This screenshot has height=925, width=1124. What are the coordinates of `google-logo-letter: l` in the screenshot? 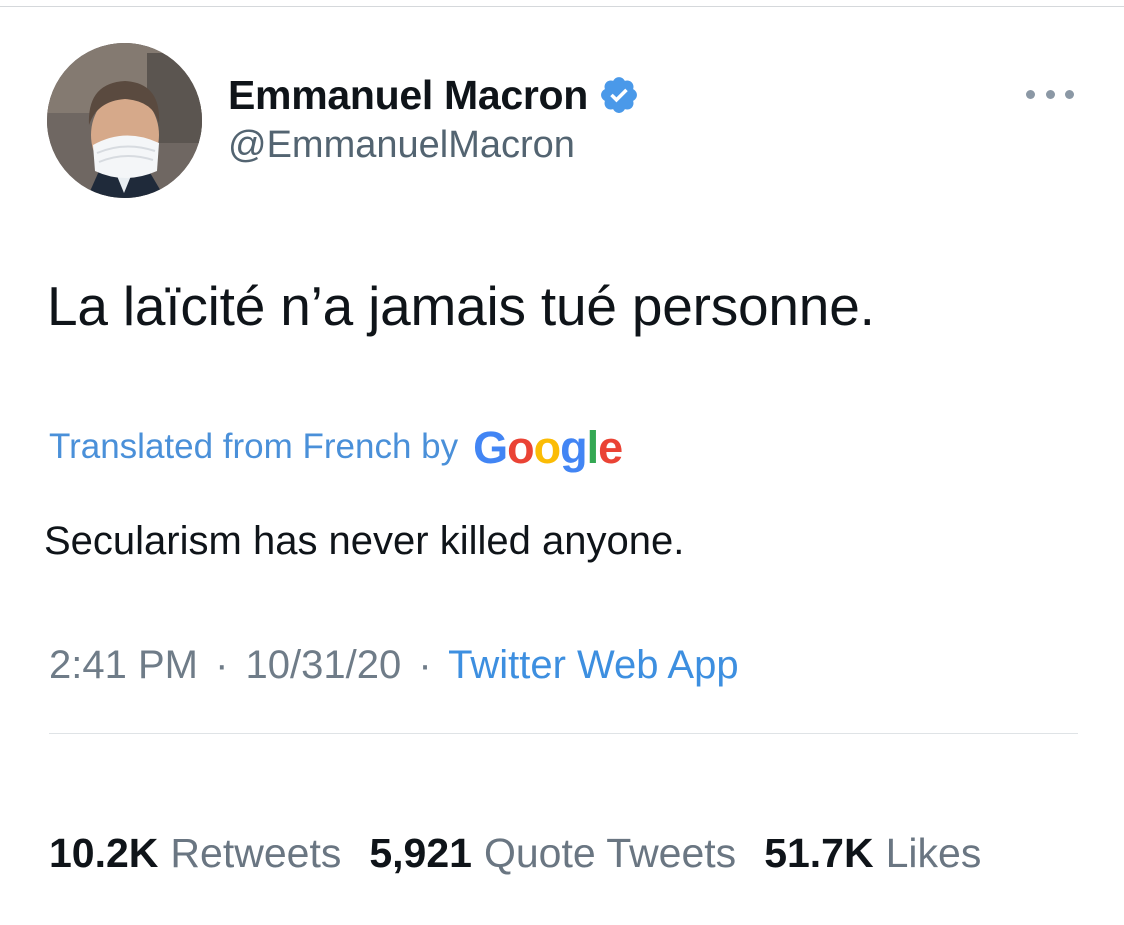 It's located at (592, 447).